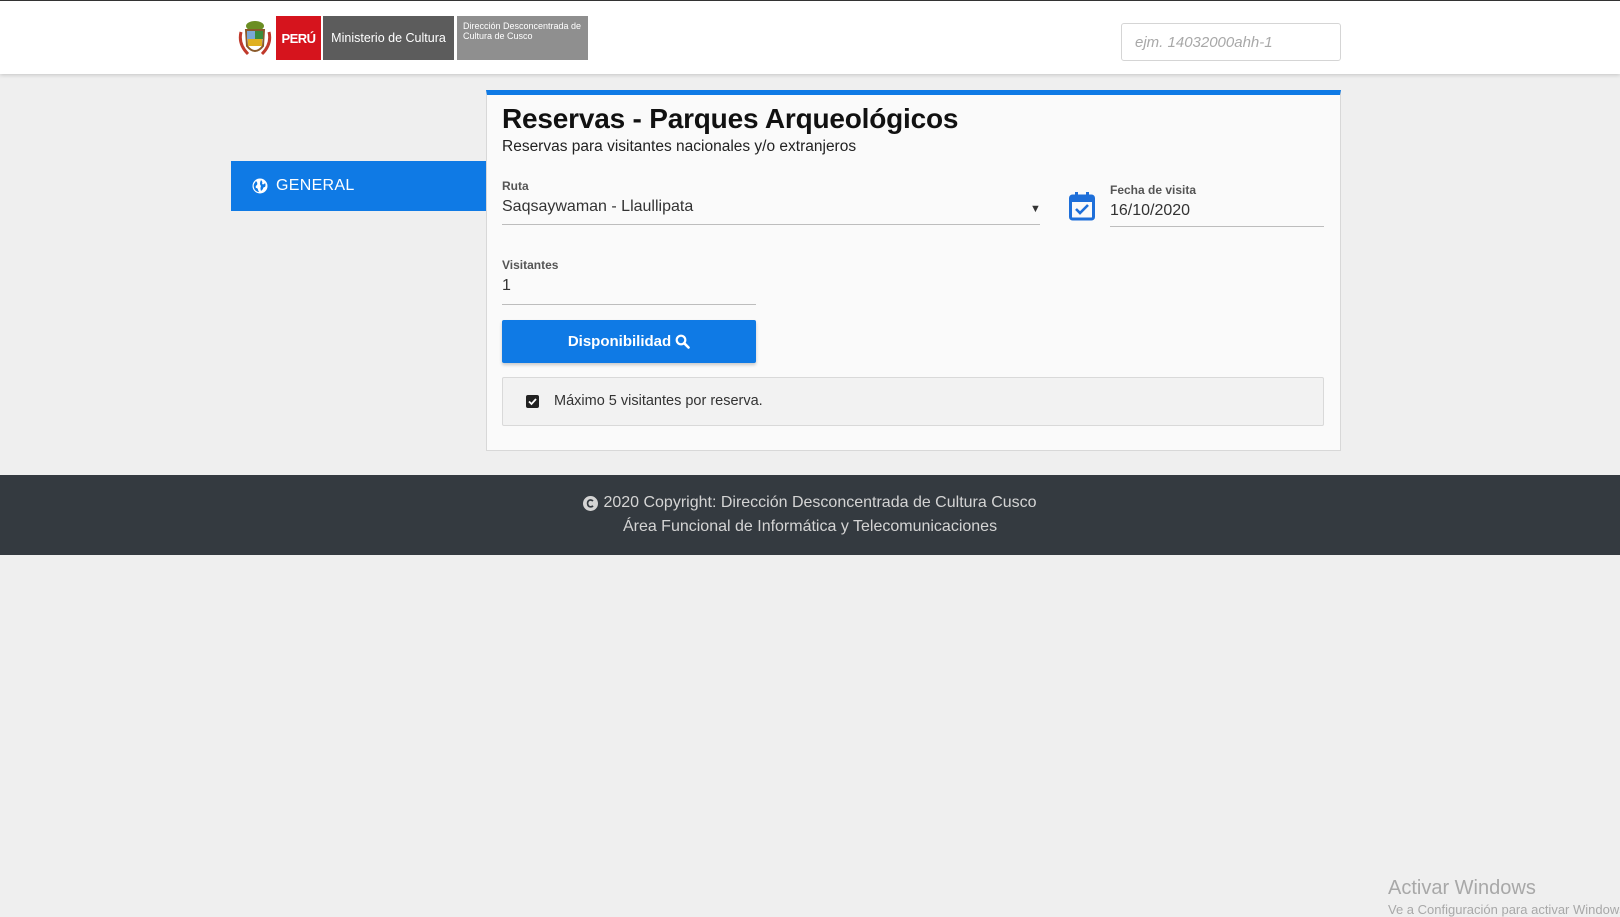 This screenshot has height=917, width=1620. Describe the element at coordinates (1462, 888) in the screenshot. I see `windows-activation-title: Activar Windows` at that location.